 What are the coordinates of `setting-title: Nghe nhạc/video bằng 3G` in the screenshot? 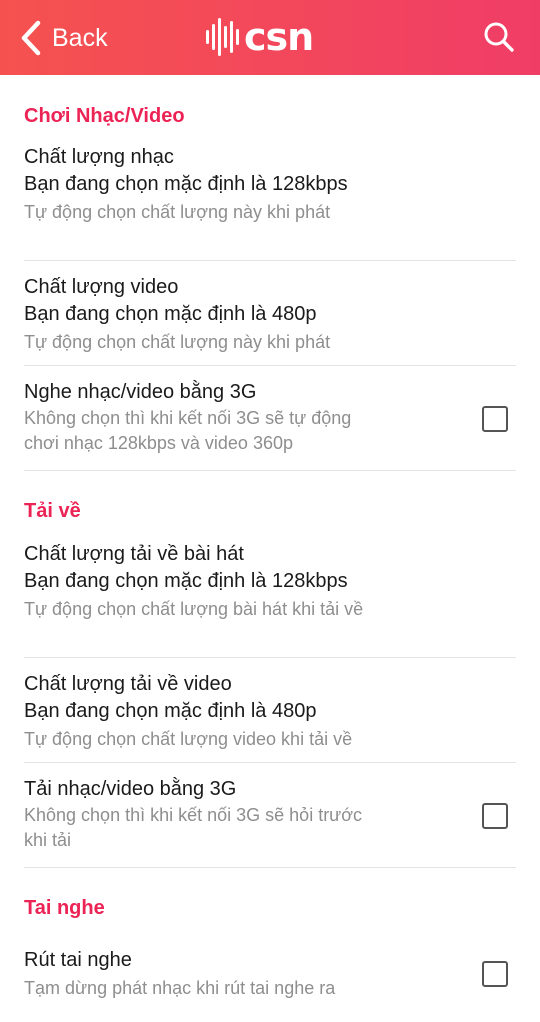 It's located at (140, 392).